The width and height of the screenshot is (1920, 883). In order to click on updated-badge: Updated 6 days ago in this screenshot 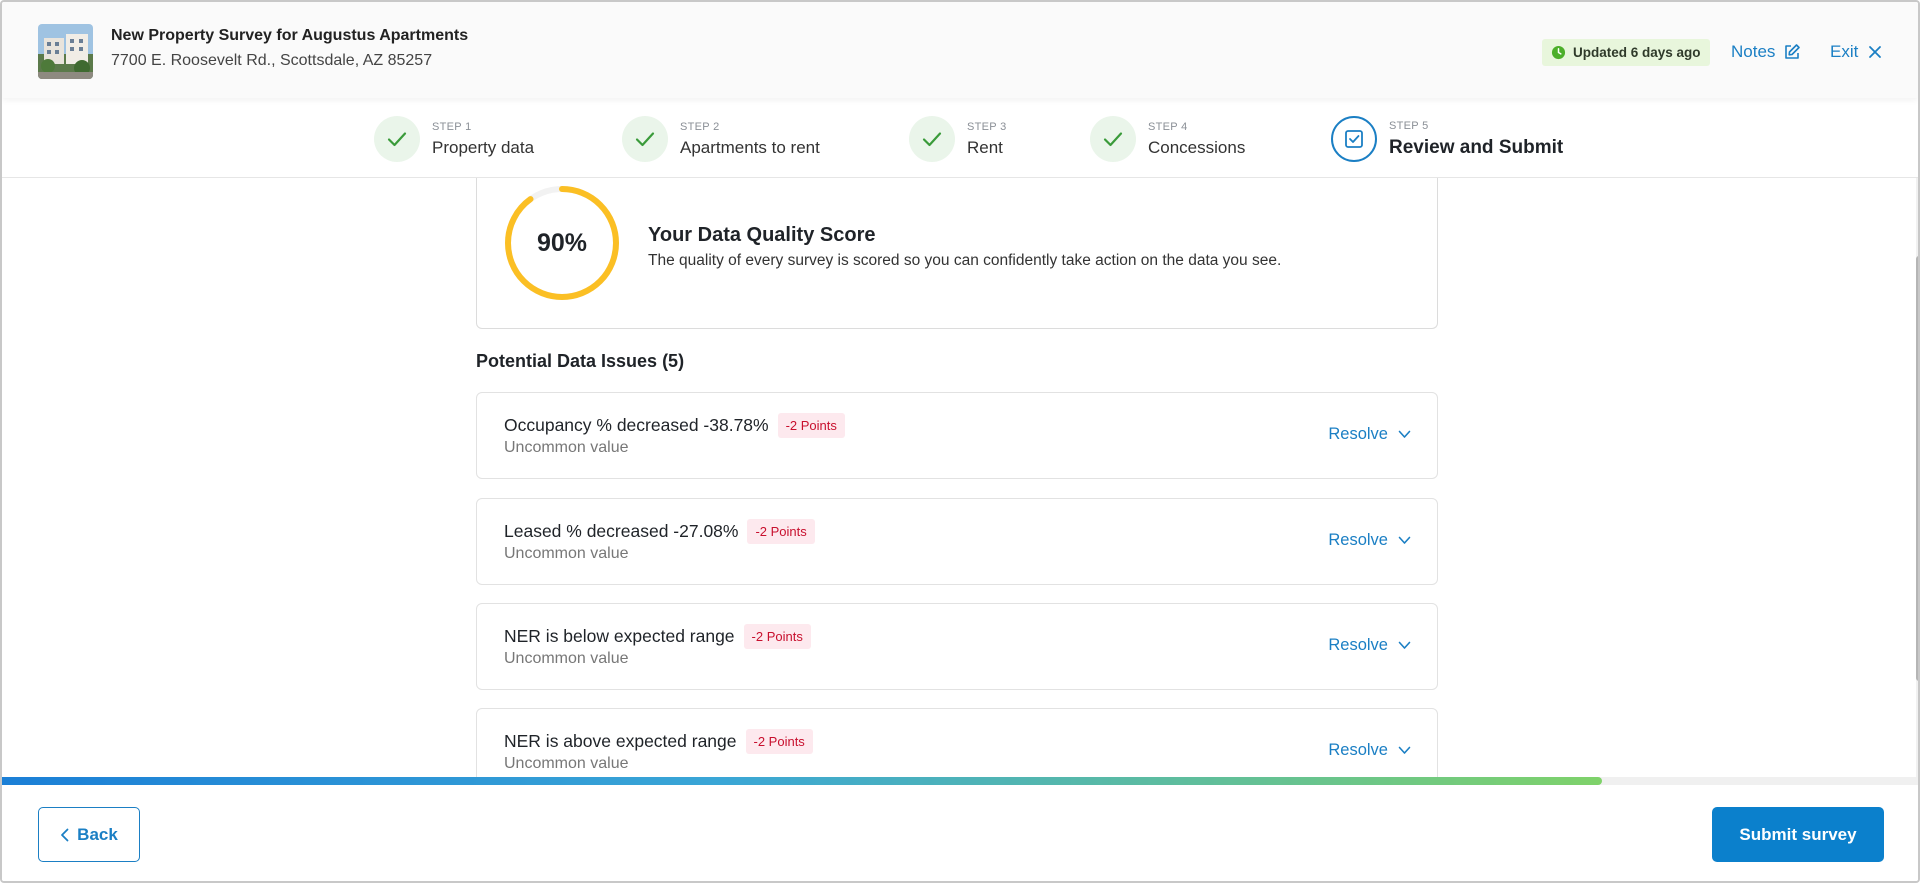, I will do `click(1626, 52)`.